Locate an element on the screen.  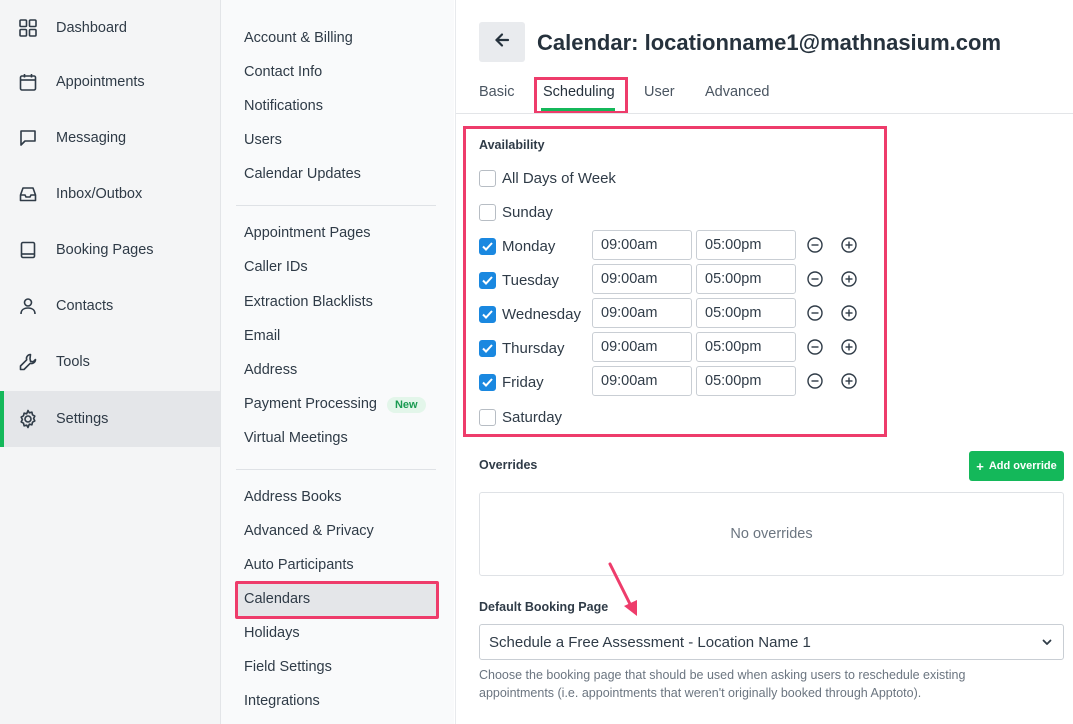
day-label: Saturday is located at coordinates (532, 417).